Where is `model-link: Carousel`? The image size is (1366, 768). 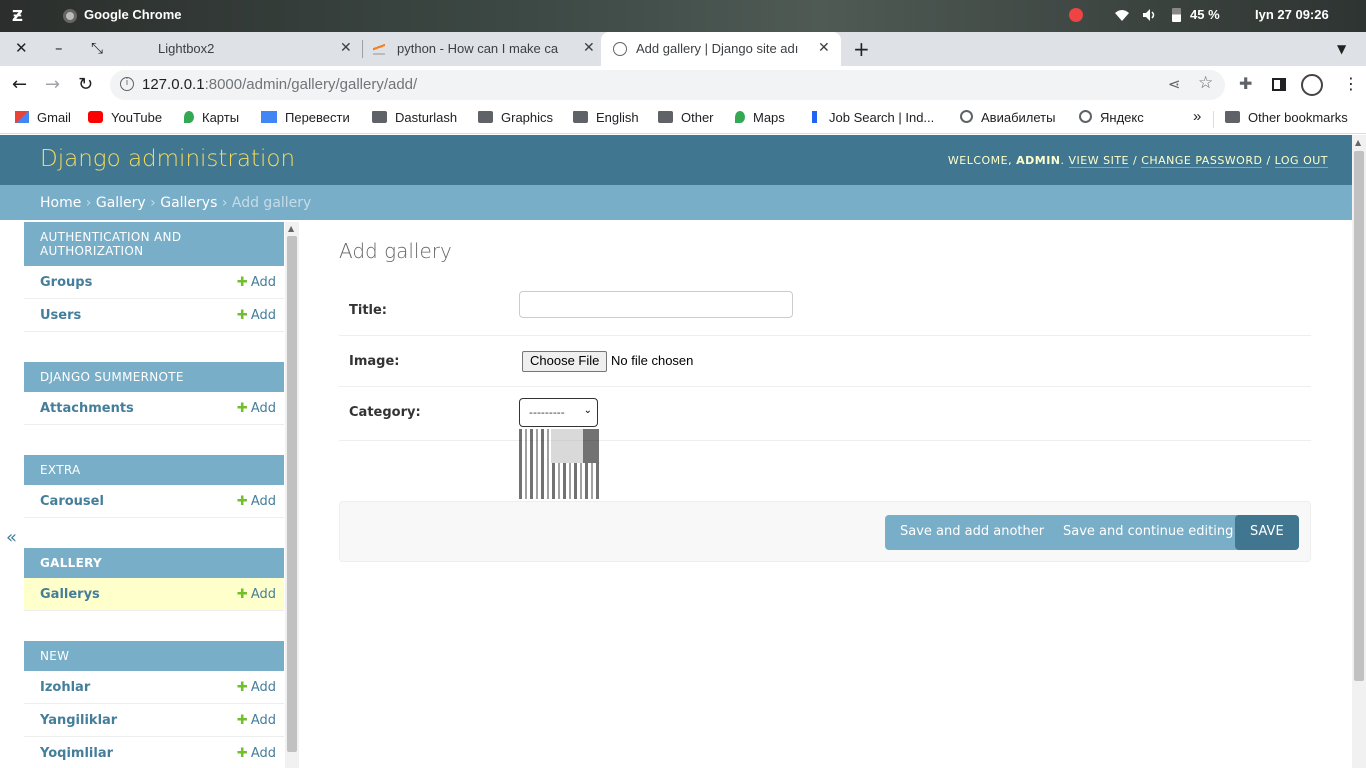
model-link: Carousel is located at coordinates (72, 501).